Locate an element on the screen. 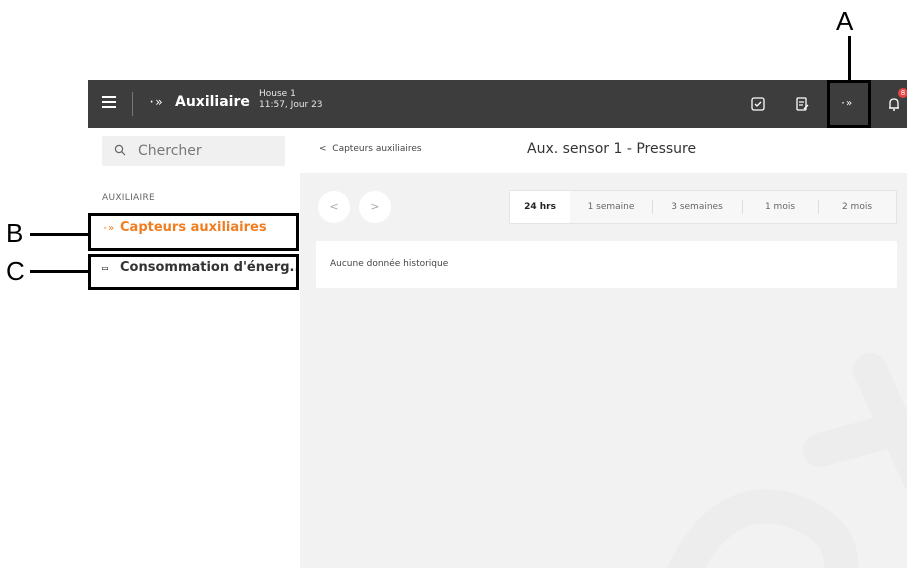 This screenshot has width=907, height=568. page-title: Aux. sensor 1 - Pressure is located at coordinates (612, 149).